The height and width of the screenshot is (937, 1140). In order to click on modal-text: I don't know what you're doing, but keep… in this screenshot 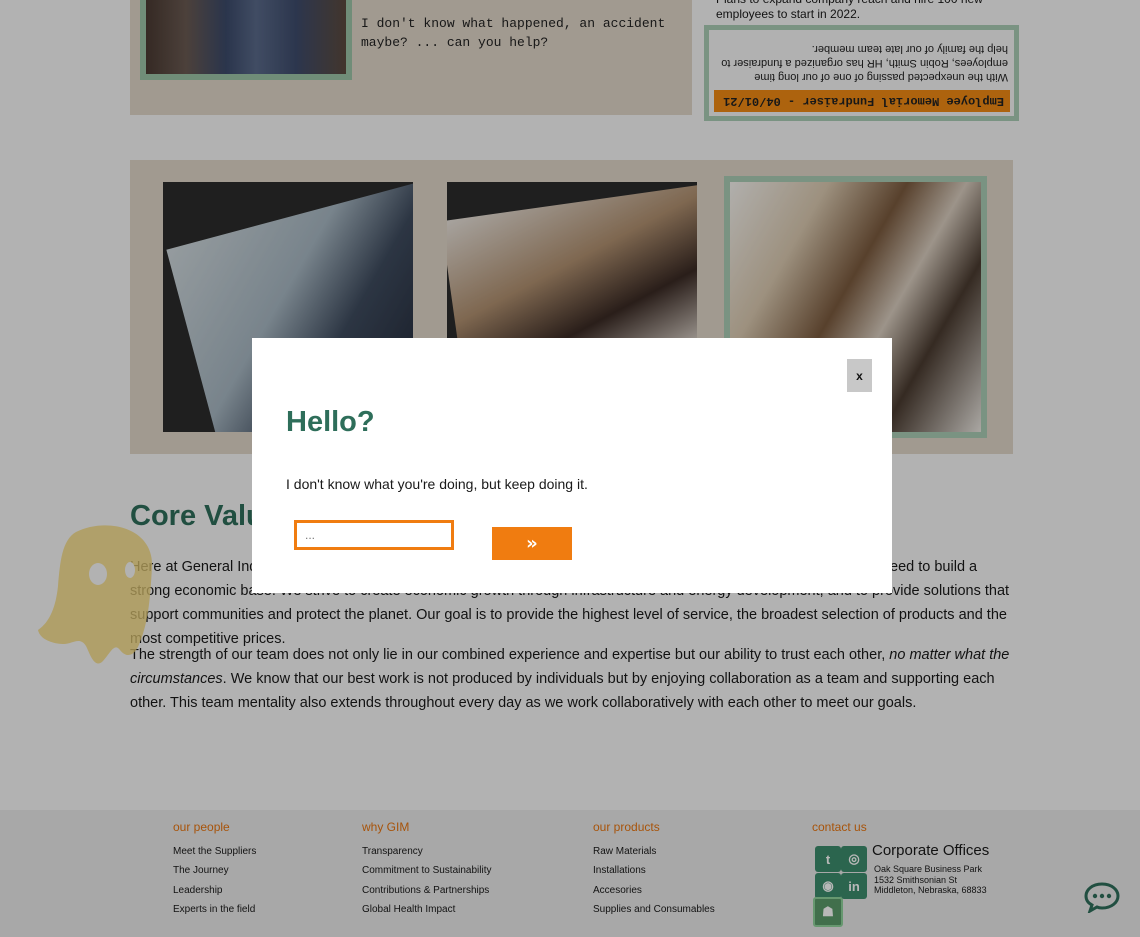, I will do `click(437, 484)`.